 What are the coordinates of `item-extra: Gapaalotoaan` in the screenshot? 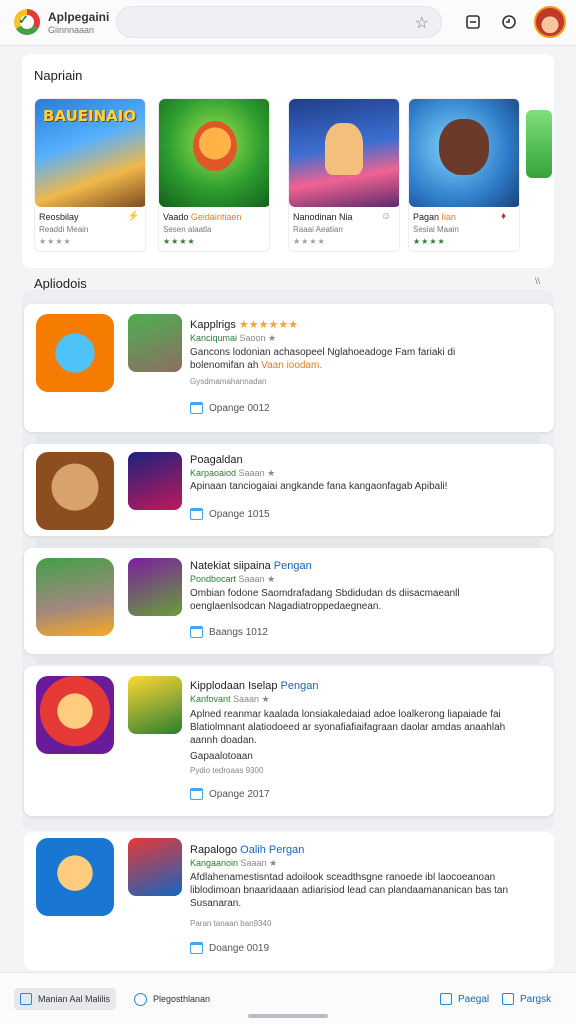 It's located at (221, 756).